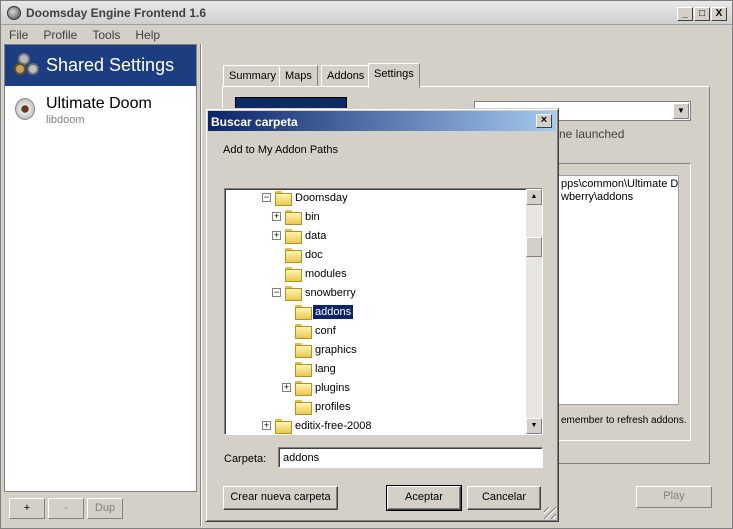  What do you see at coordinates (336, 350) in the screenshot?
I see `tree-item-label: graphics` at bounding box center [336, 350].